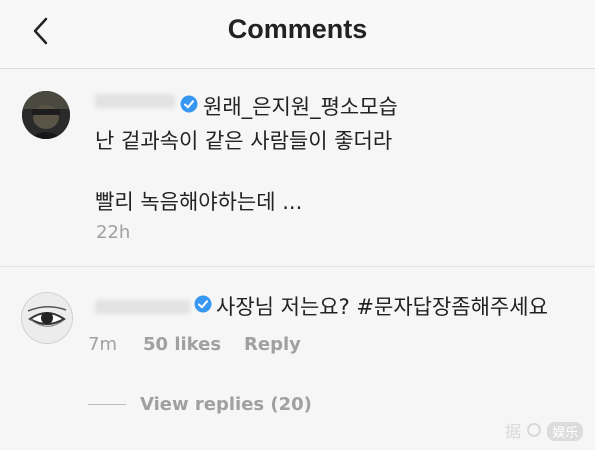 This screenshot has height=450, width=595. I want to click on replies-divider-line, so click(107, 404).